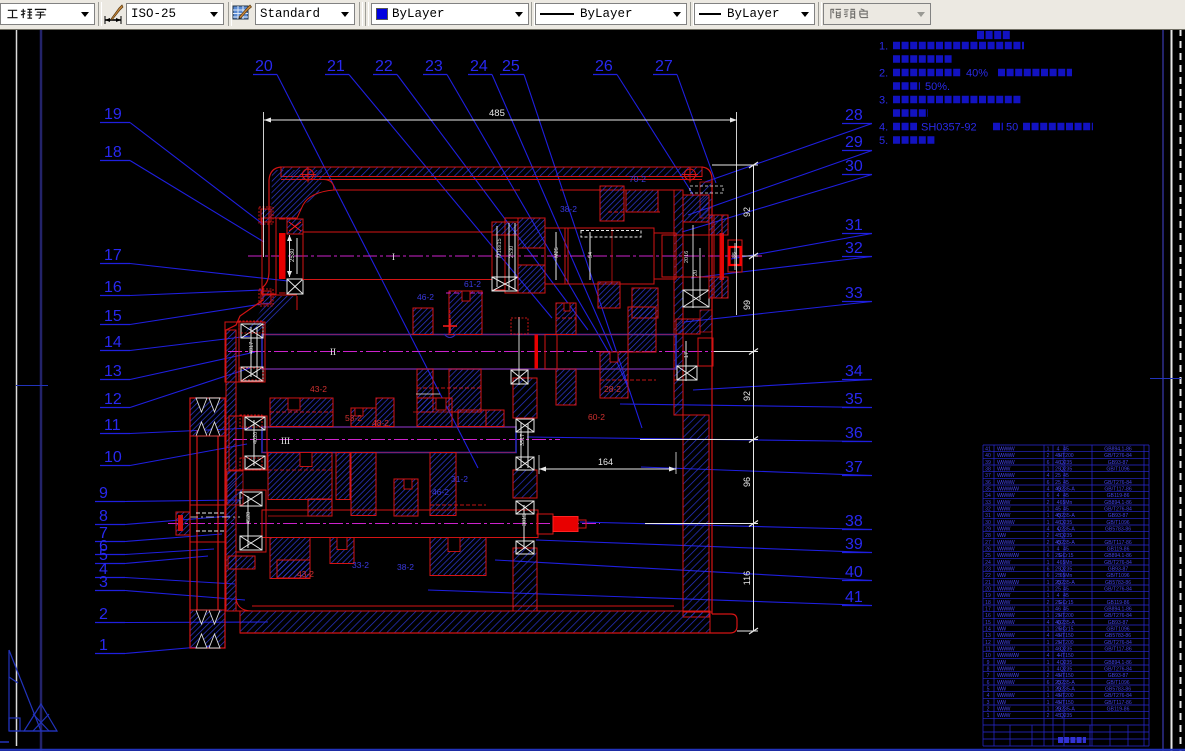 This screenshot has width=1185, height=751. Describe the element at coordinates (1012, 128) in the screenshot. I see `svg-text: 50` at that location.